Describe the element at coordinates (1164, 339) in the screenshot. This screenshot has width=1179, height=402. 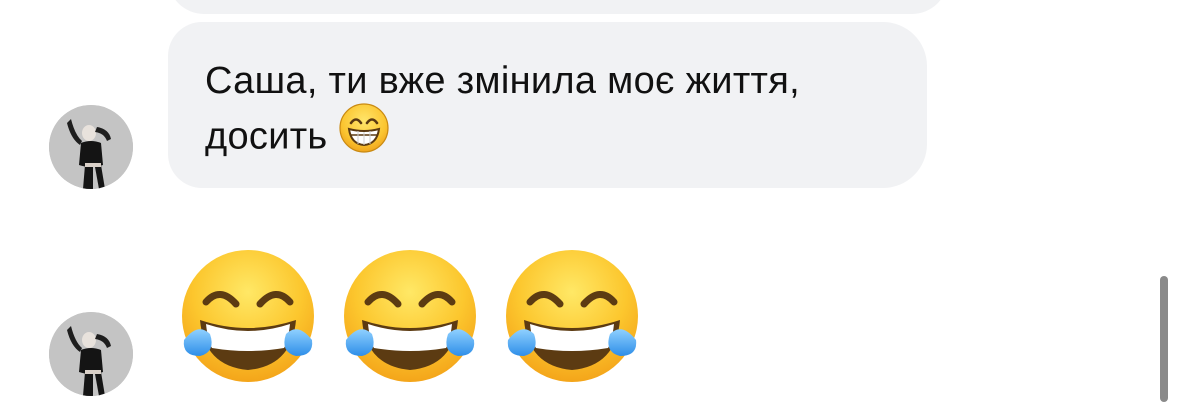
I see `scrollbar-thumb` at that location.